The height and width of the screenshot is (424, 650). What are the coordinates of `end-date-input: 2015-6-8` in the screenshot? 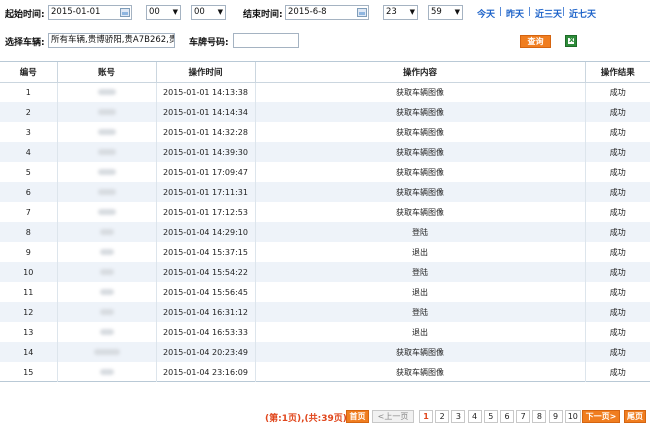 It's located at (327, 12).